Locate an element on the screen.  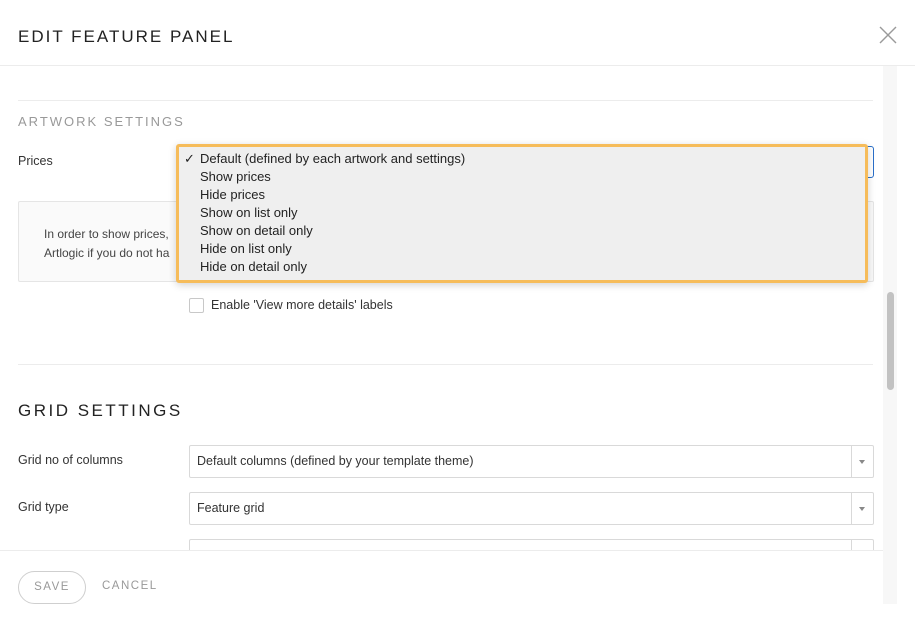
grid-type-select: Feature grid is located at coordinates (531, 508).